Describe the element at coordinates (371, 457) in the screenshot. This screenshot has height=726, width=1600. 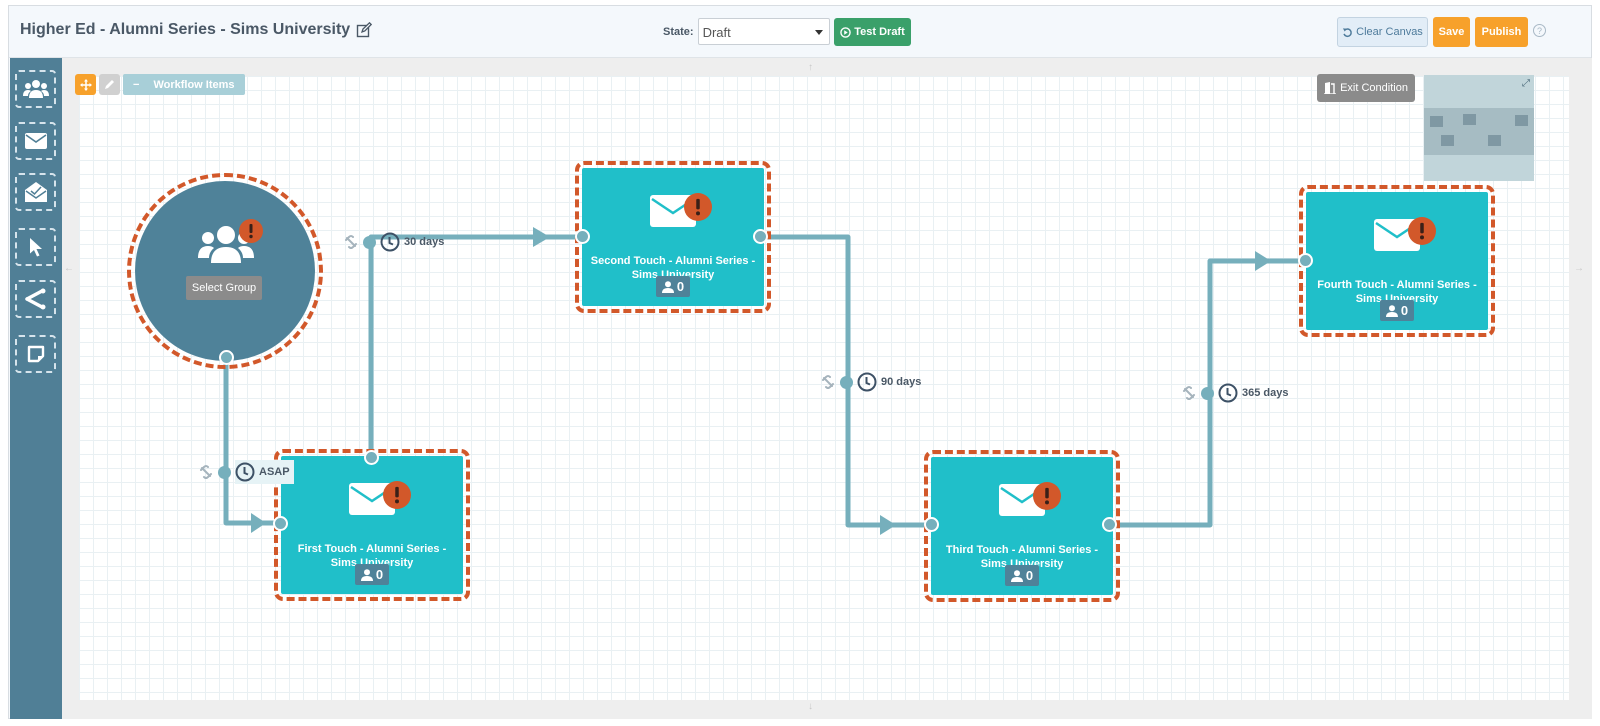
I see `first-output-port` at that location.